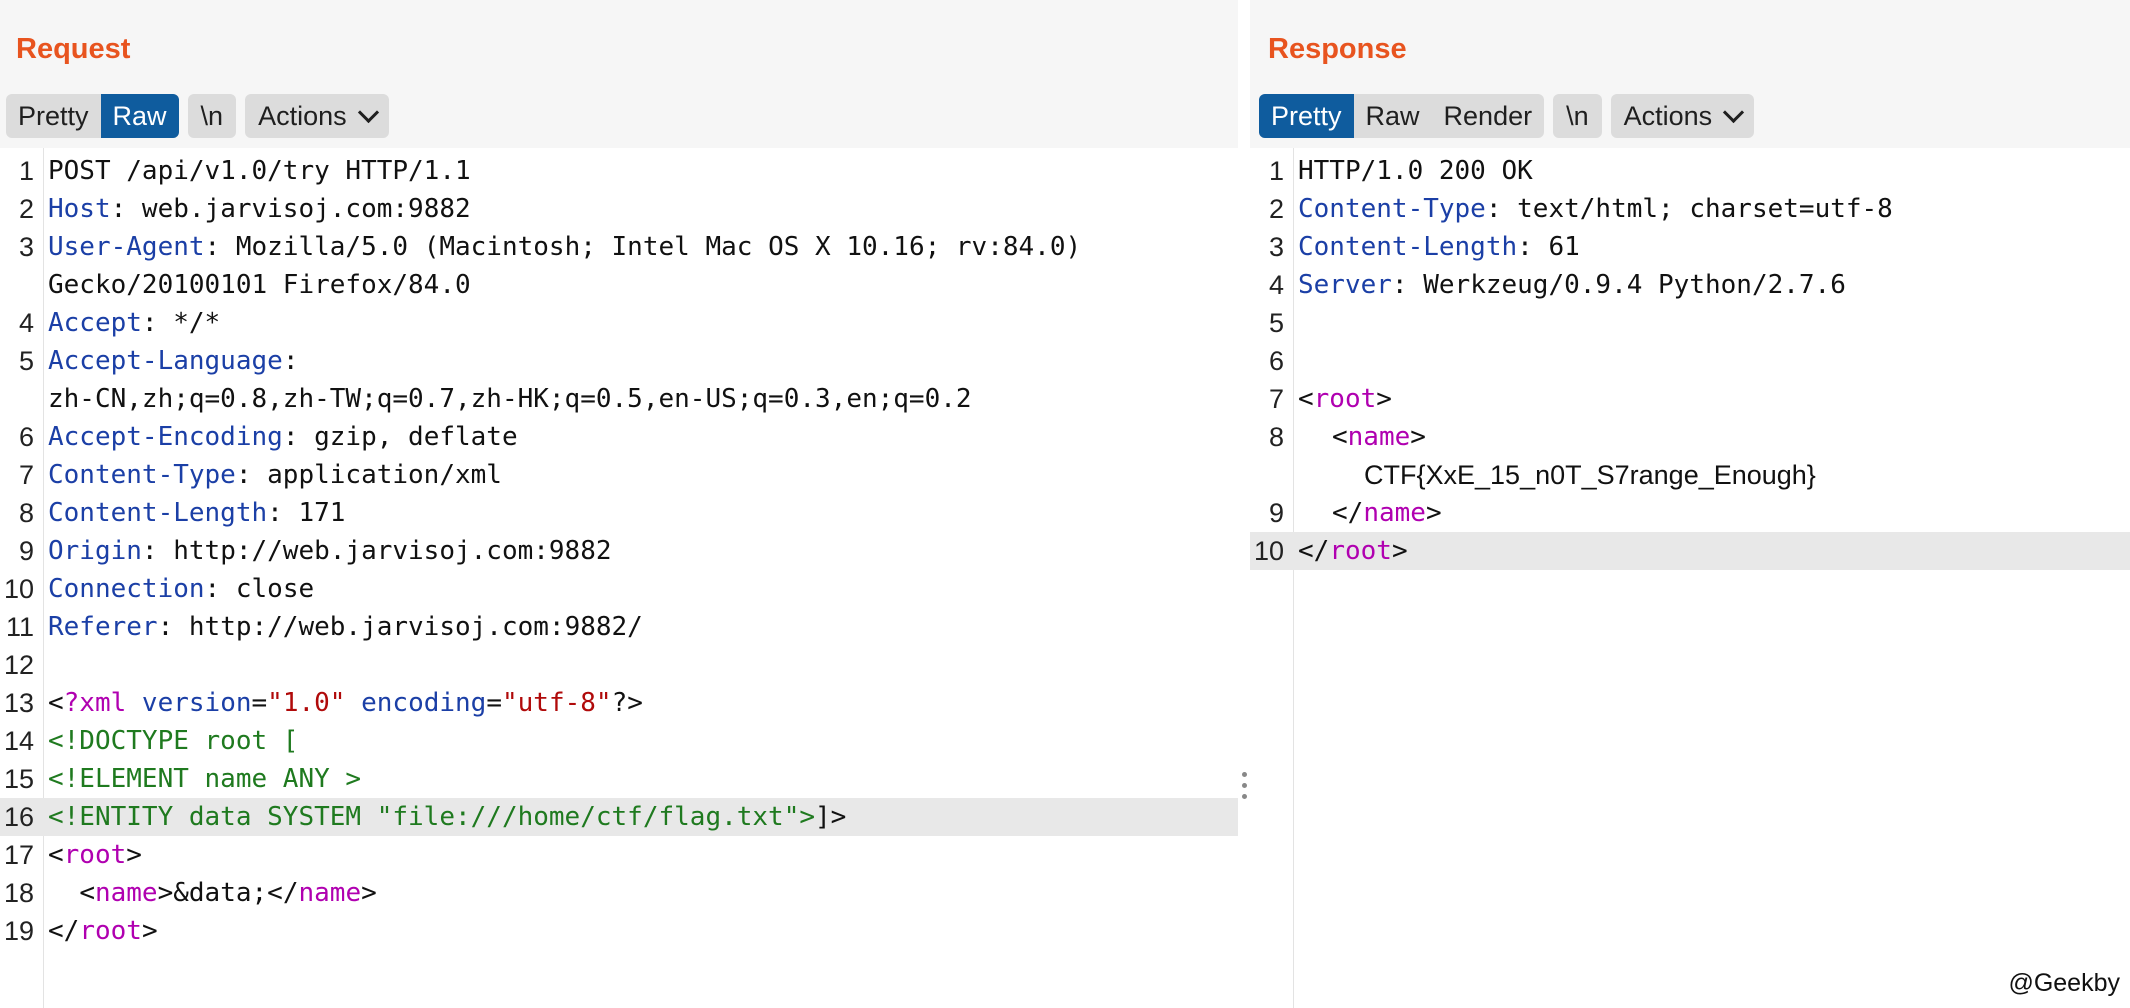 The height and width of the screenshot is (1008, 2130). Describe the element at coordinates (205, 779) in the screenshot. I see `doctype-line: <!ELEMENT name ANY >` at that location.